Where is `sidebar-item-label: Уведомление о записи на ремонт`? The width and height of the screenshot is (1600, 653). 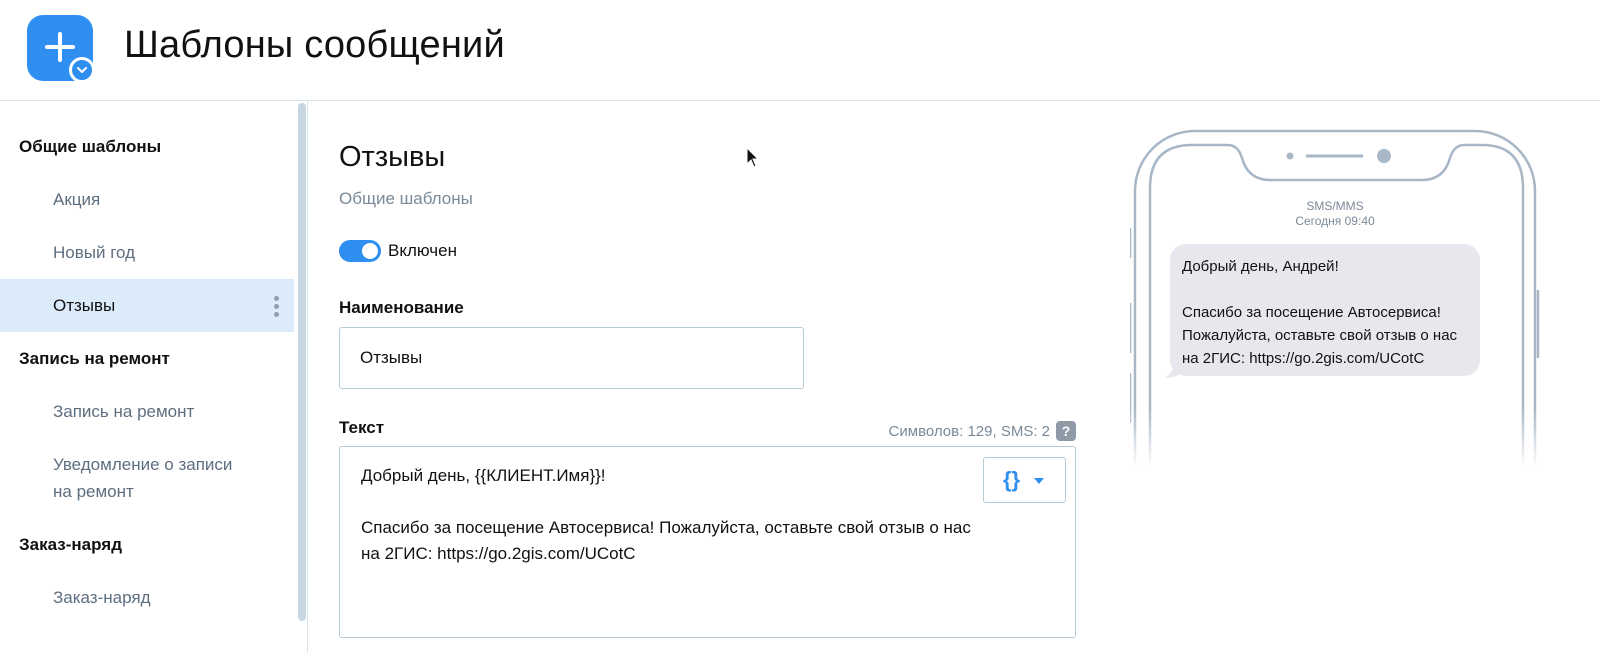
sidebar-item-label: Уведомление о записи на ремонт is located at coordinates (143, 478).